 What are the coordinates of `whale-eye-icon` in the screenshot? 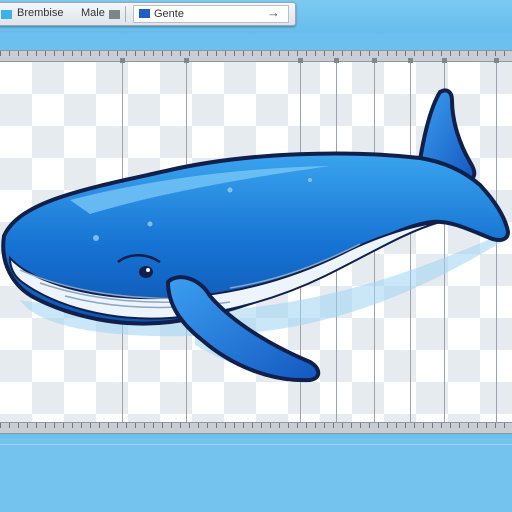 It's located at (146, 272).